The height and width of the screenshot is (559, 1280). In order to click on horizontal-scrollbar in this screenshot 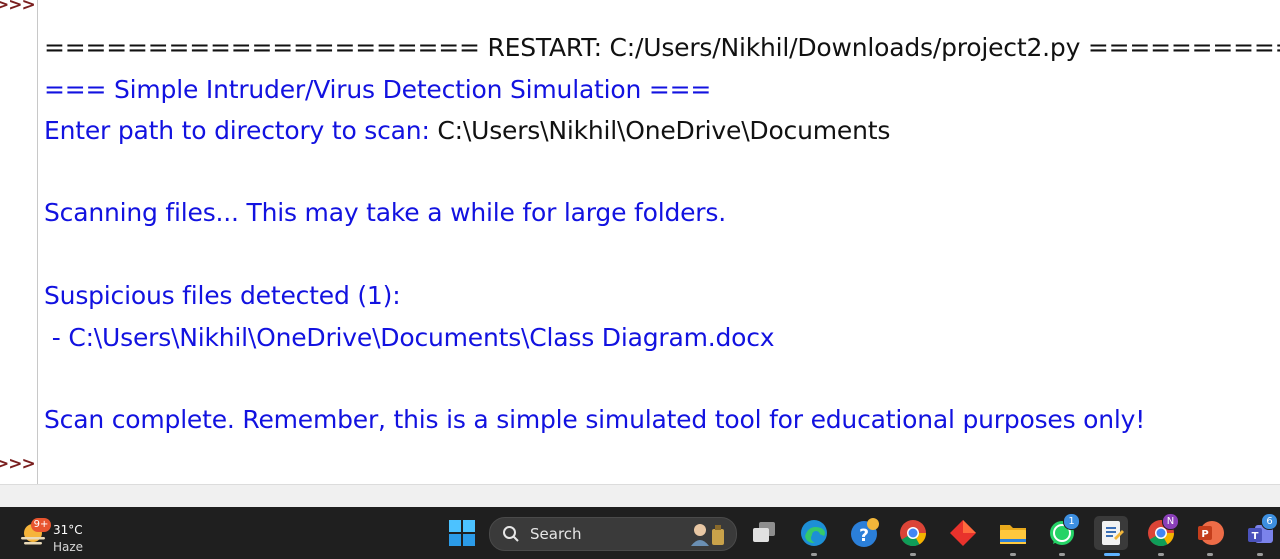, I will do `click(640, 495)`.